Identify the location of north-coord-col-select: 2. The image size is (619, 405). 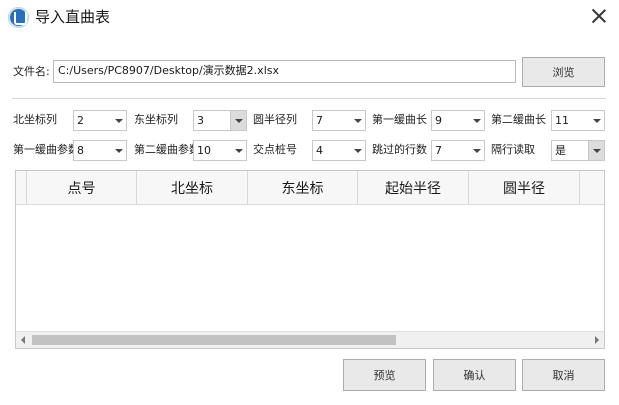
(100, 120).